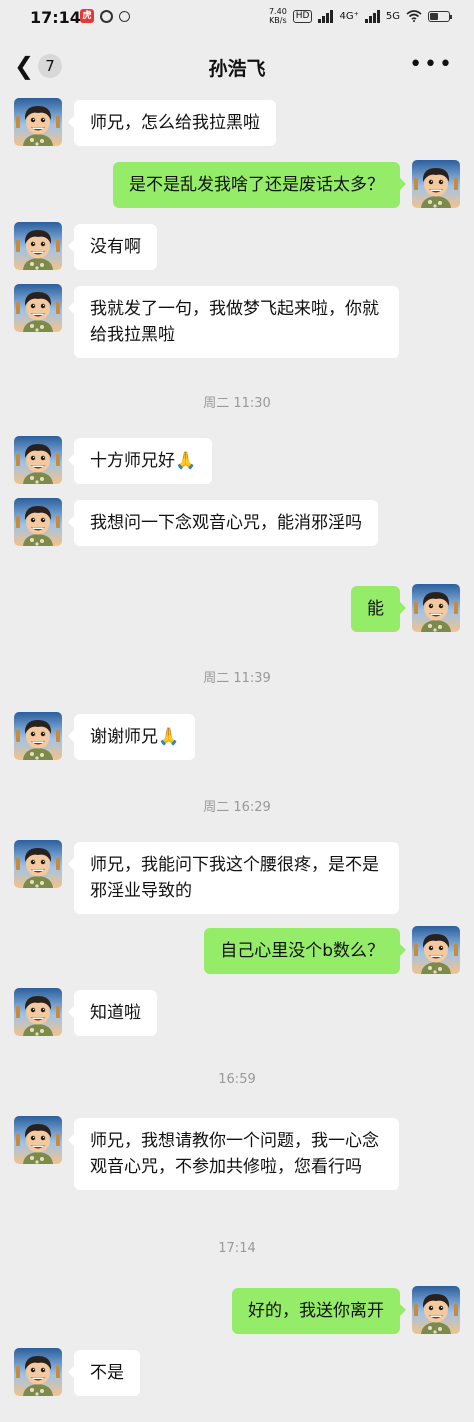 The image size is (474, 1422). Describe the element at coordinates (233, 322) in the screenshot. I see `message-bubble: 我就发了一句，我做梦飞起来啦，你就给我拉黑啦` at that location.